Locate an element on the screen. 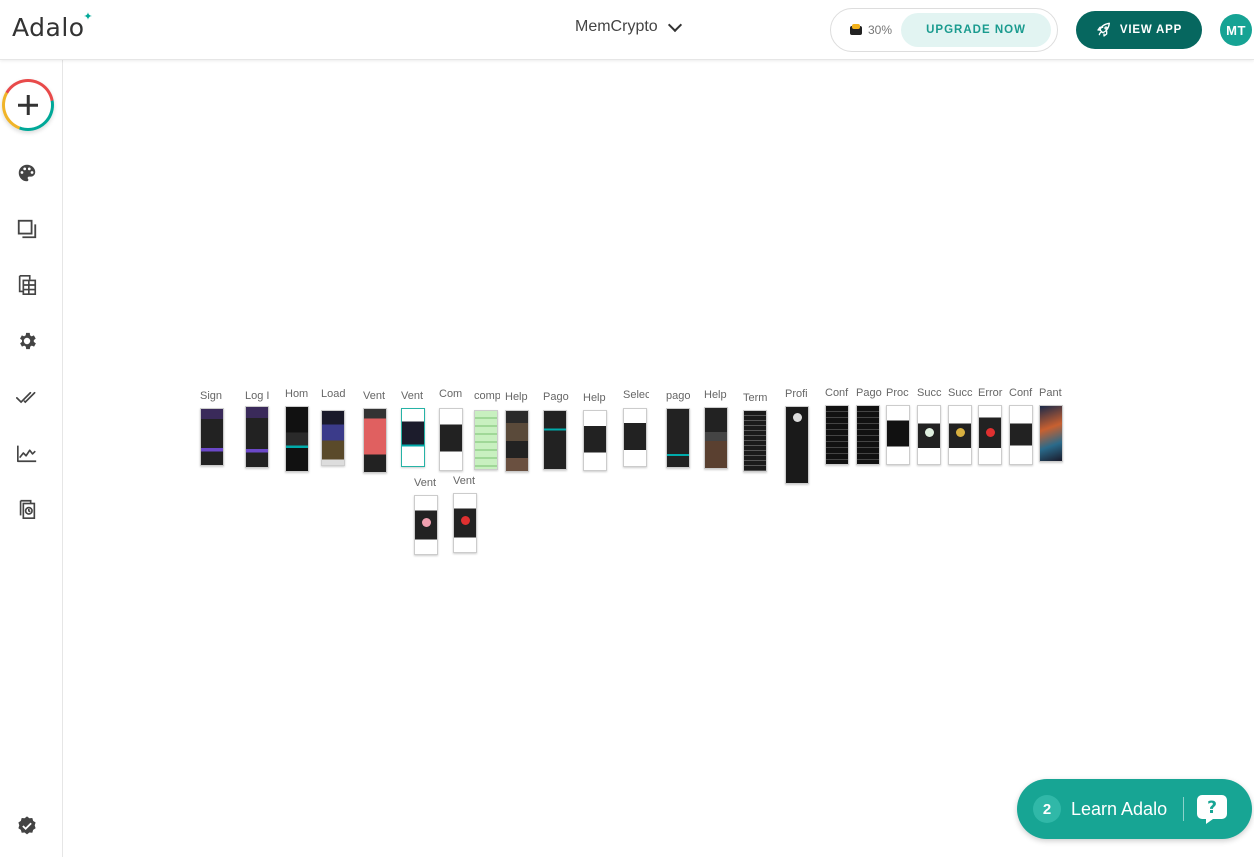  screen-label: Hom is located at coordinates (298, 394).